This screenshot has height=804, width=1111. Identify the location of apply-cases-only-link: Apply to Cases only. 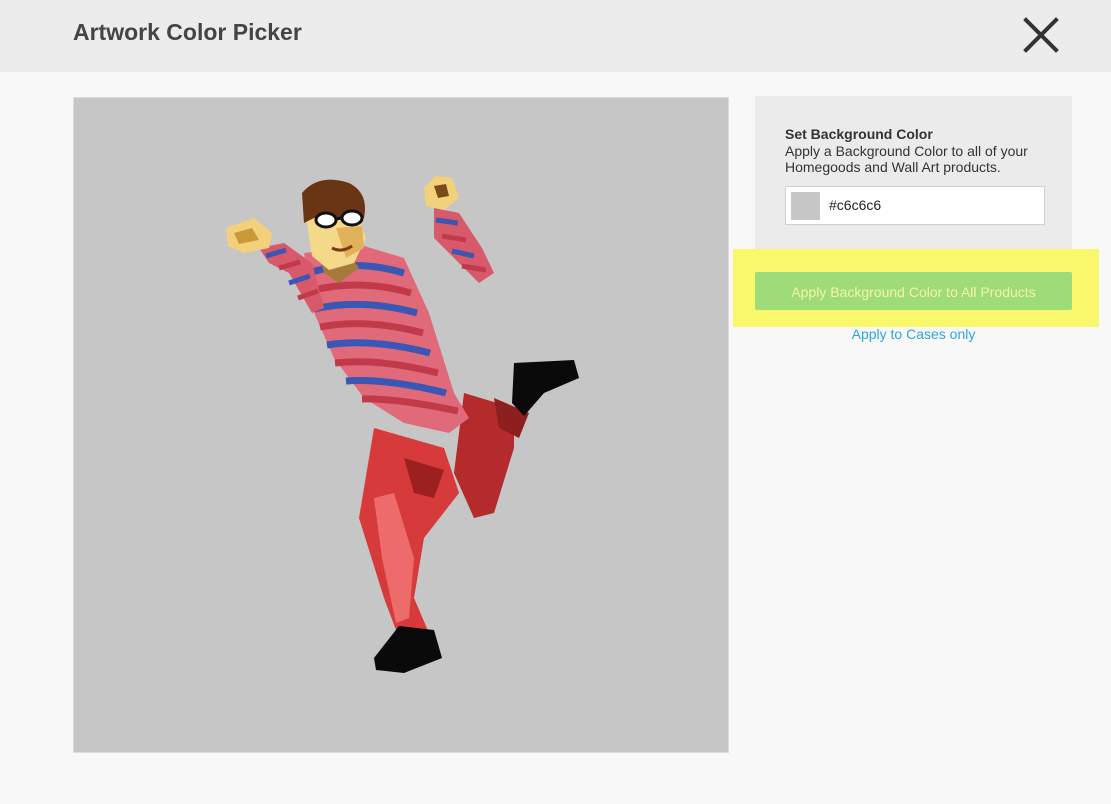
(913, 334).